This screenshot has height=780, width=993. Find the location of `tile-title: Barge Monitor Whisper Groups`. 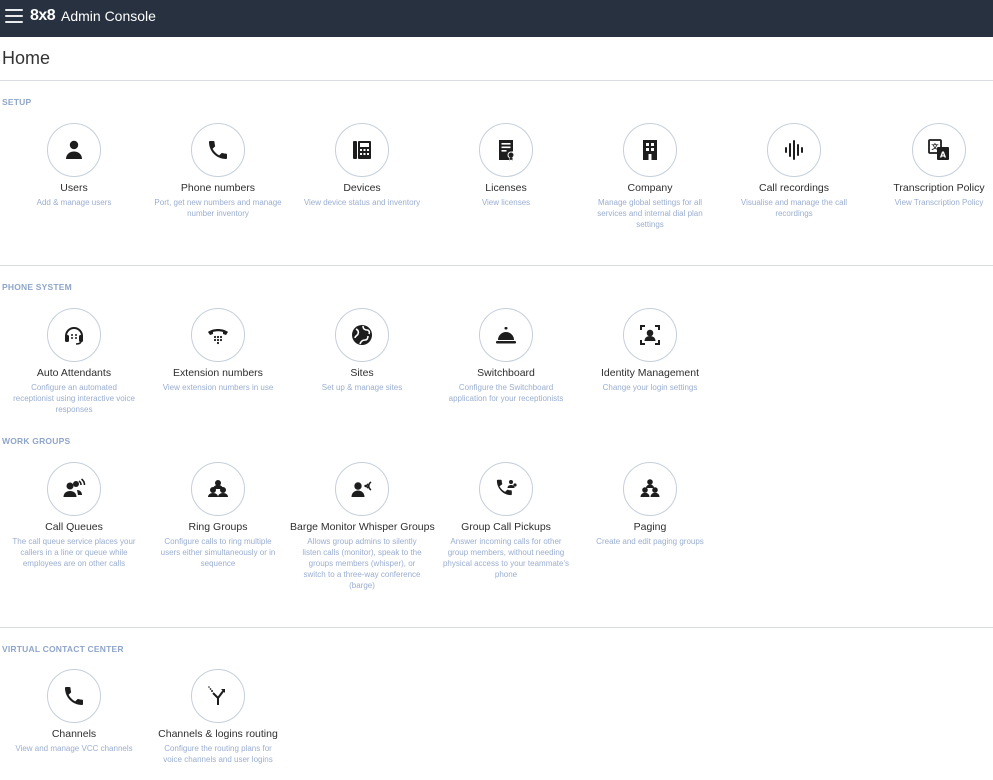

tile-title: Barge Monitor Whisper Groups is located at coordinates (362, 527).